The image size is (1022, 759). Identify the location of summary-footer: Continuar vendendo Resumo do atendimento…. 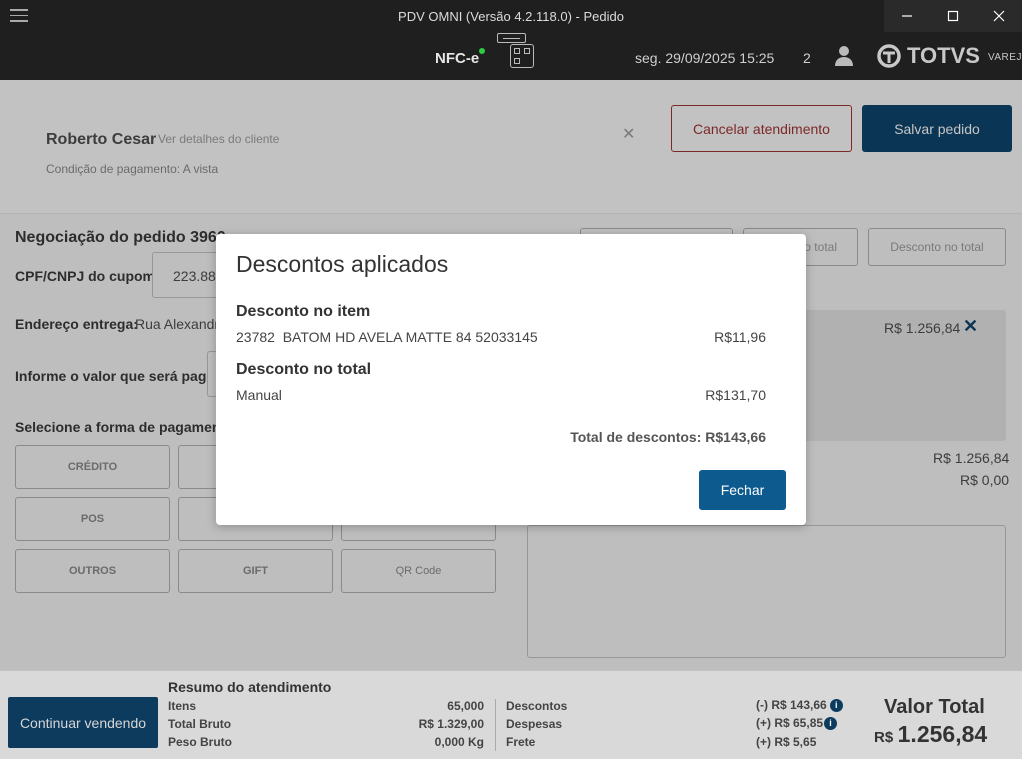
(511, 714).